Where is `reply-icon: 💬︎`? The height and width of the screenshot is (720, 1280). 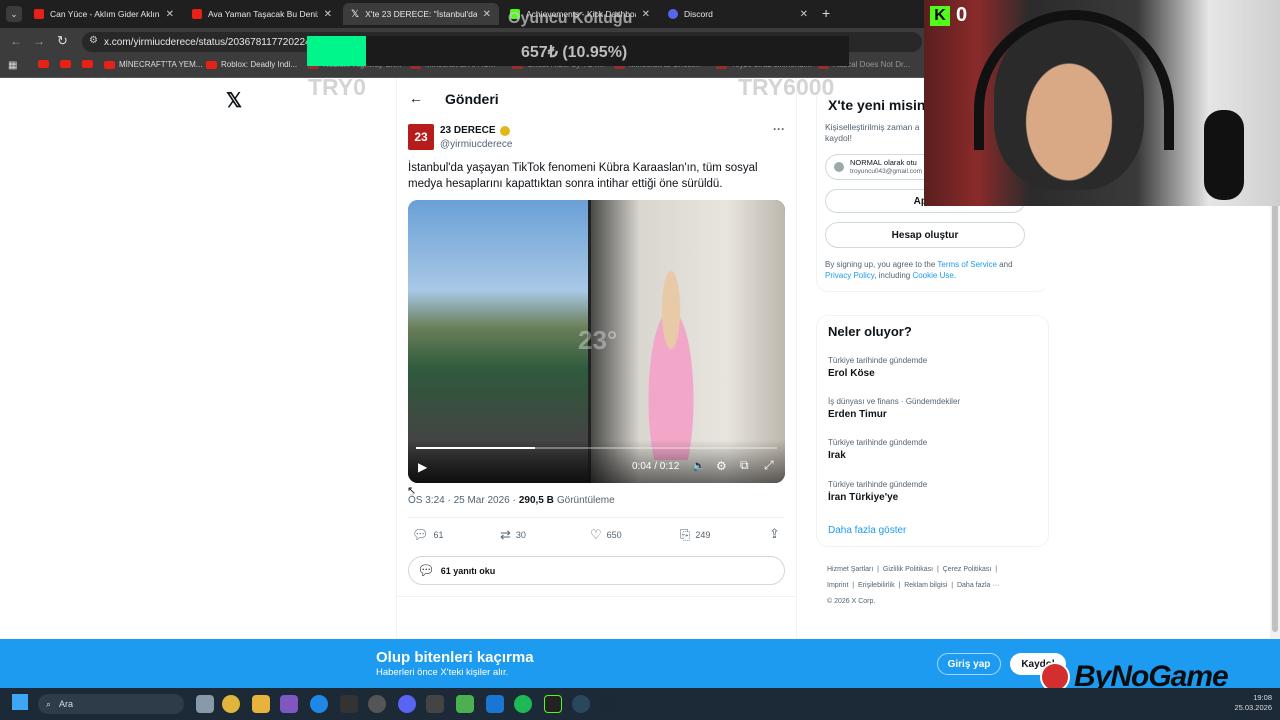
reply-icon: 💬︎ is located at coordinates (420, 534).